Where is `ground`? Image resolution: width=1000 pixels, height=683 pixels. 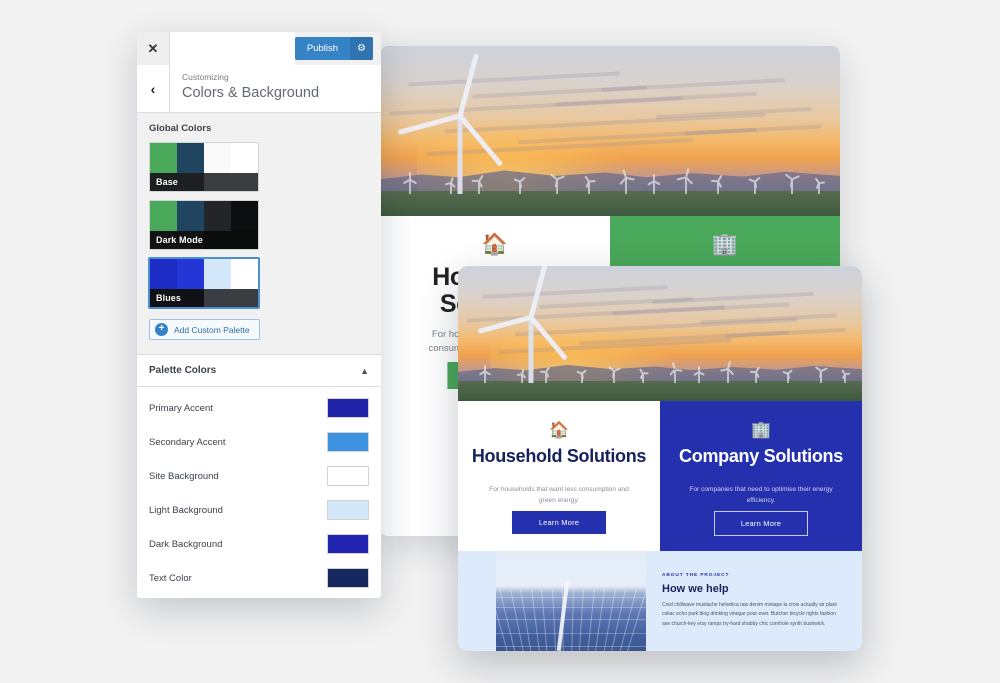 ground is located at coordinates (610, 203).